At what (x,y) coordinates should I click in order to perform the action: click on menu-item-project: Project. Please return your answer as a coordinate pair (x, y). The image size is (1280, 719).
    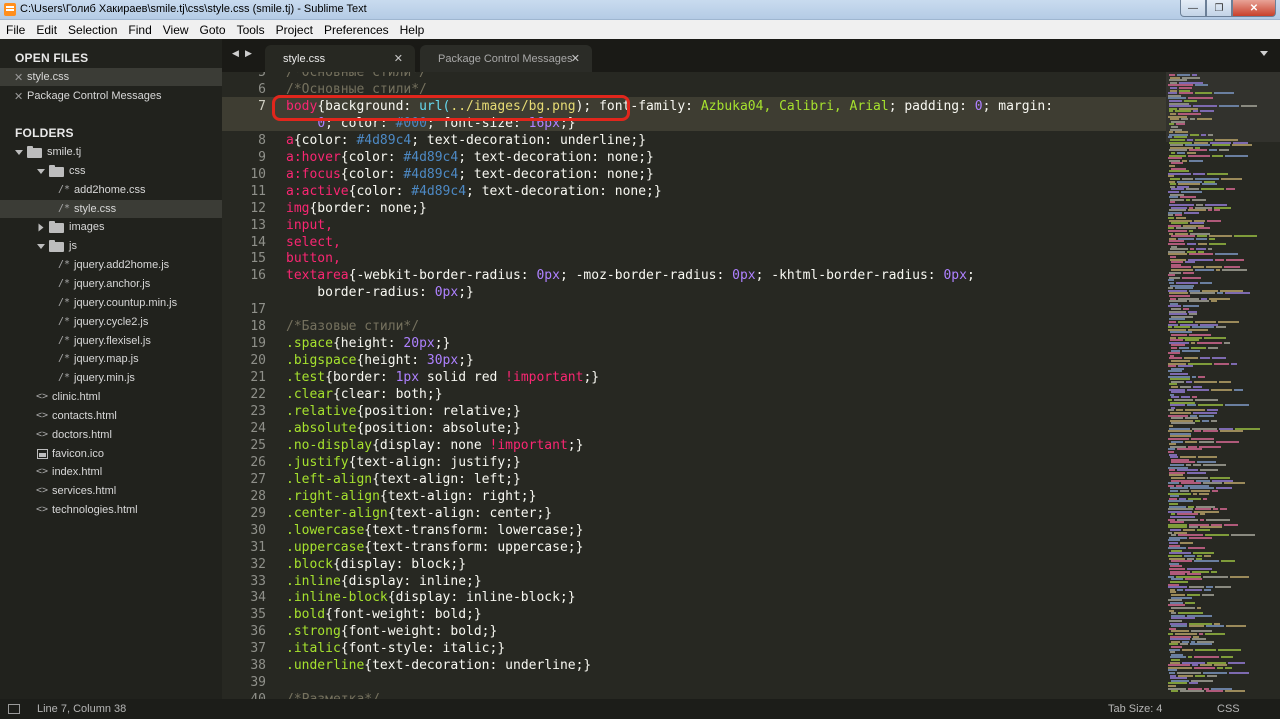
    Looking at the image, I should click on (294, 30).